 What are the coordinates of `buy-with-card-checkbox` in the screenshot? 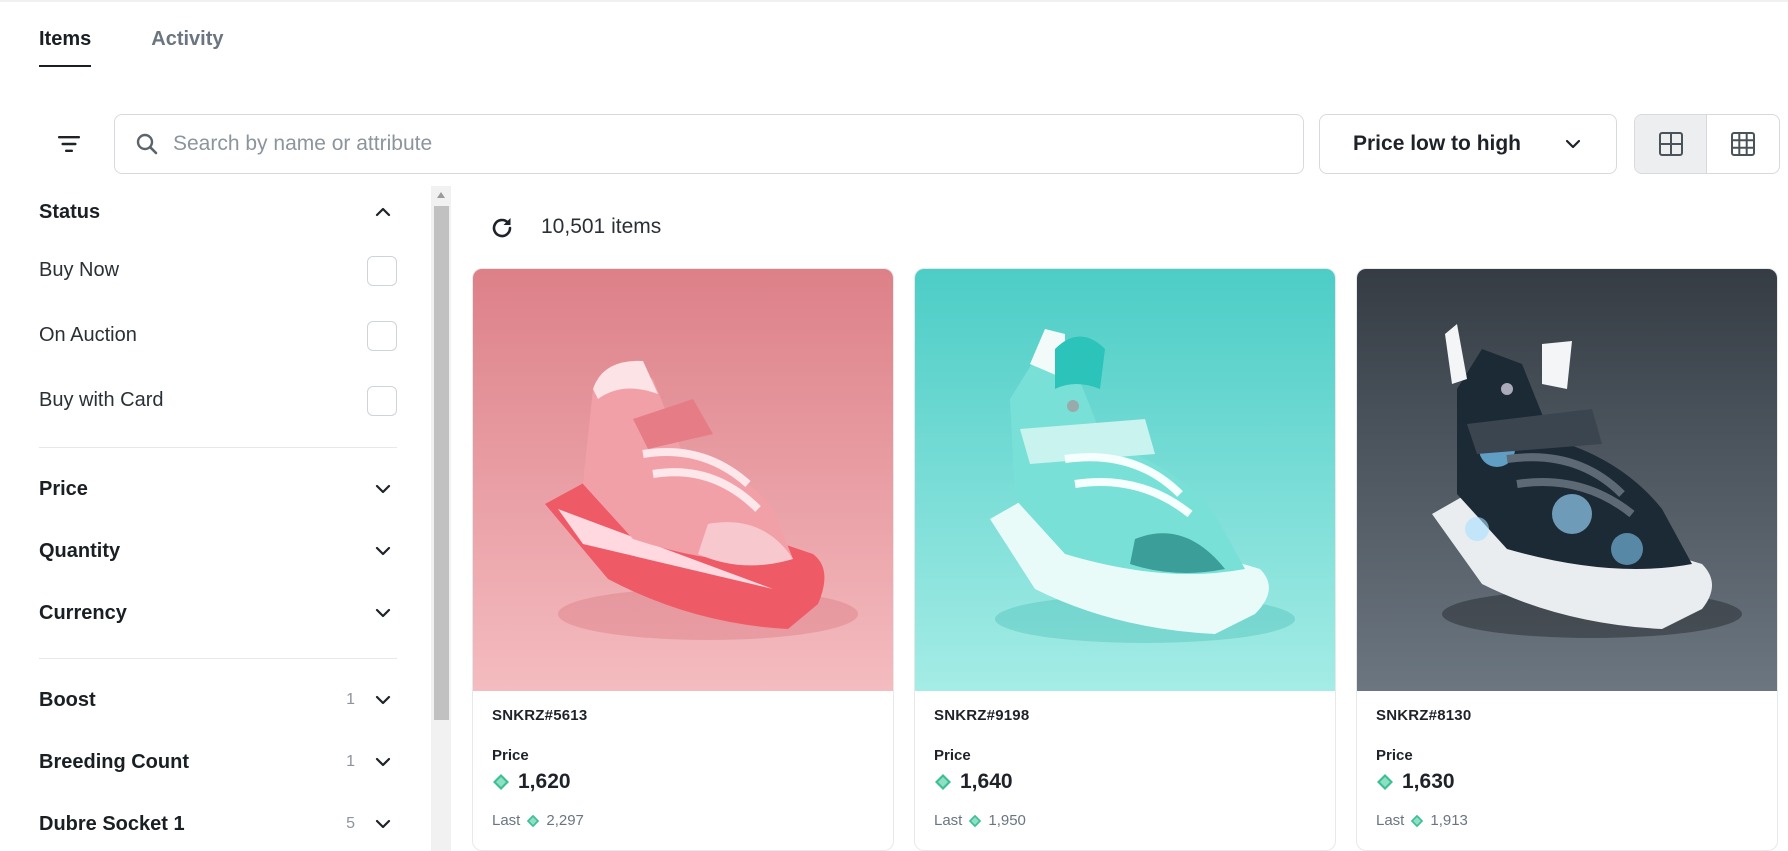 It's located at (382, 400).